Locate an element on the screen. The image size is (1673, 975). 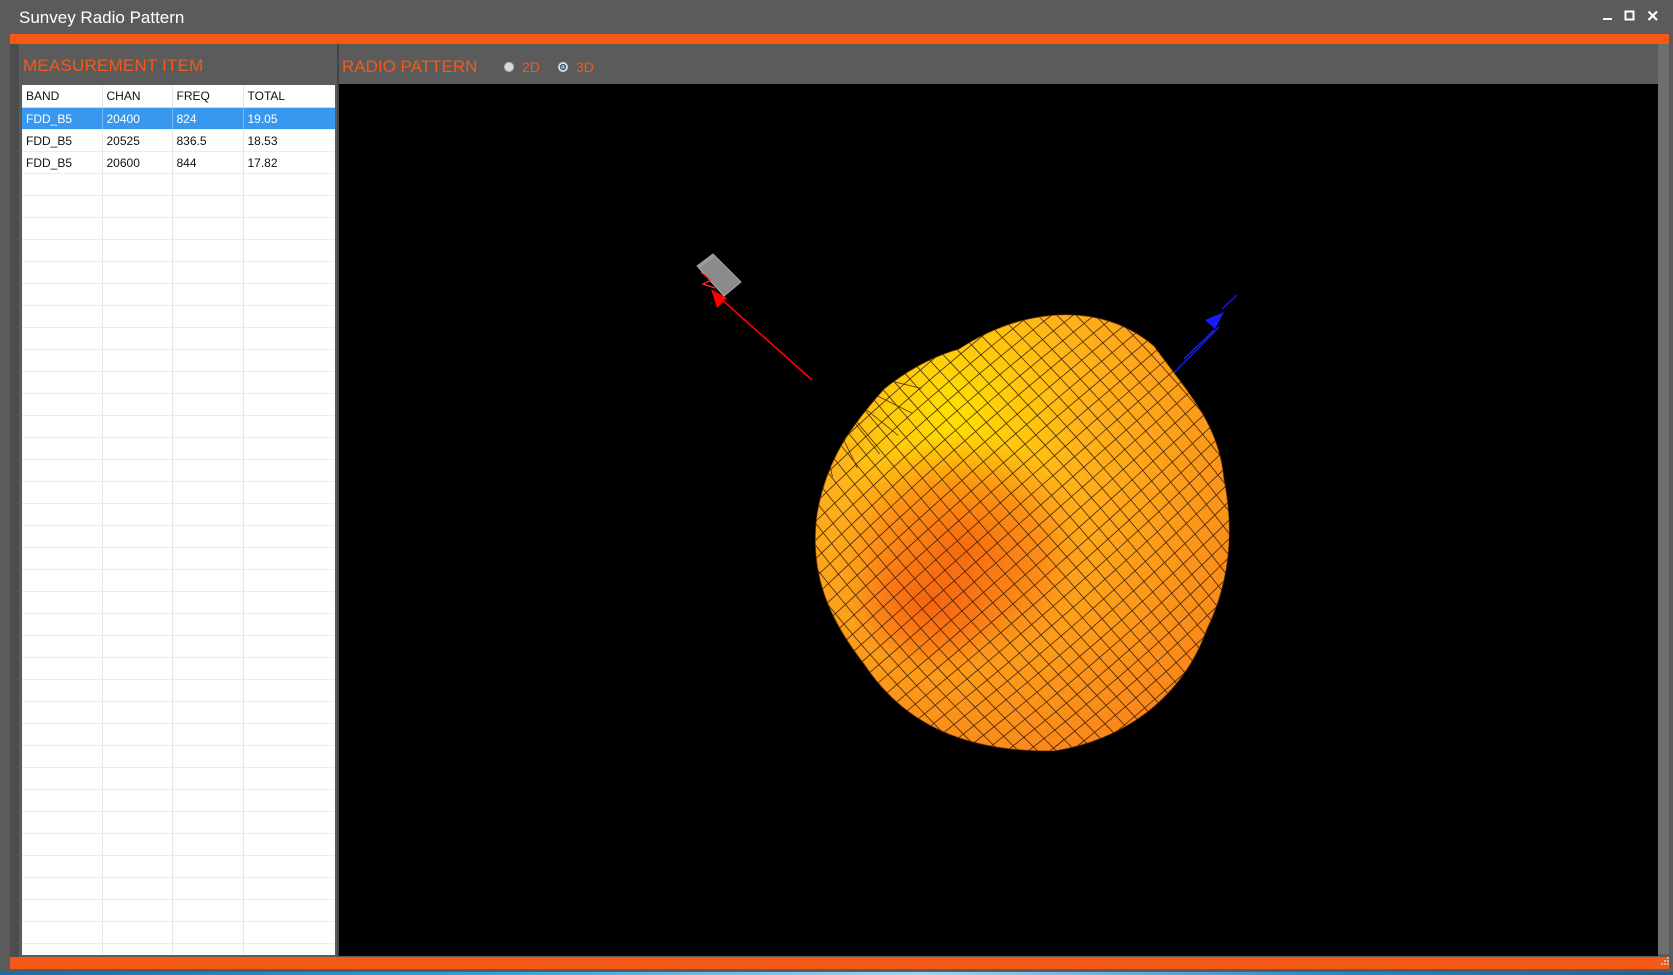
cell-total: 18.53 is located at coordinates (289, 140).